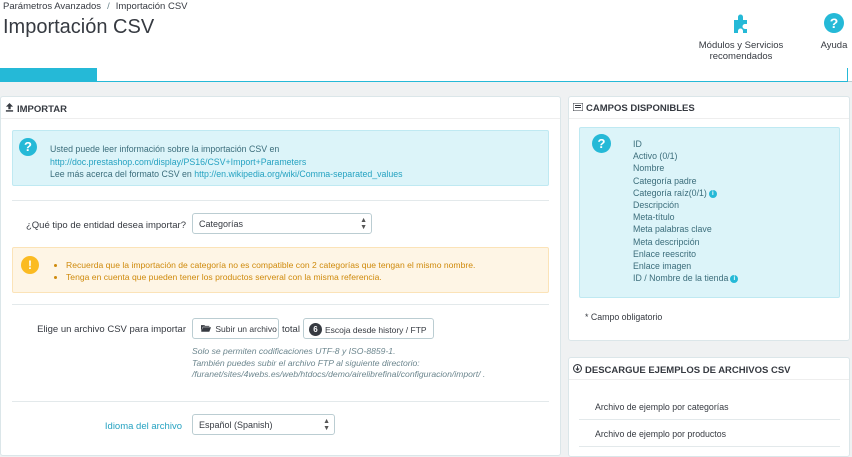  Describe the element at coordinates (246, 329) in the screenshot. I see `upload-file-label: Subir un archivo` at that location.